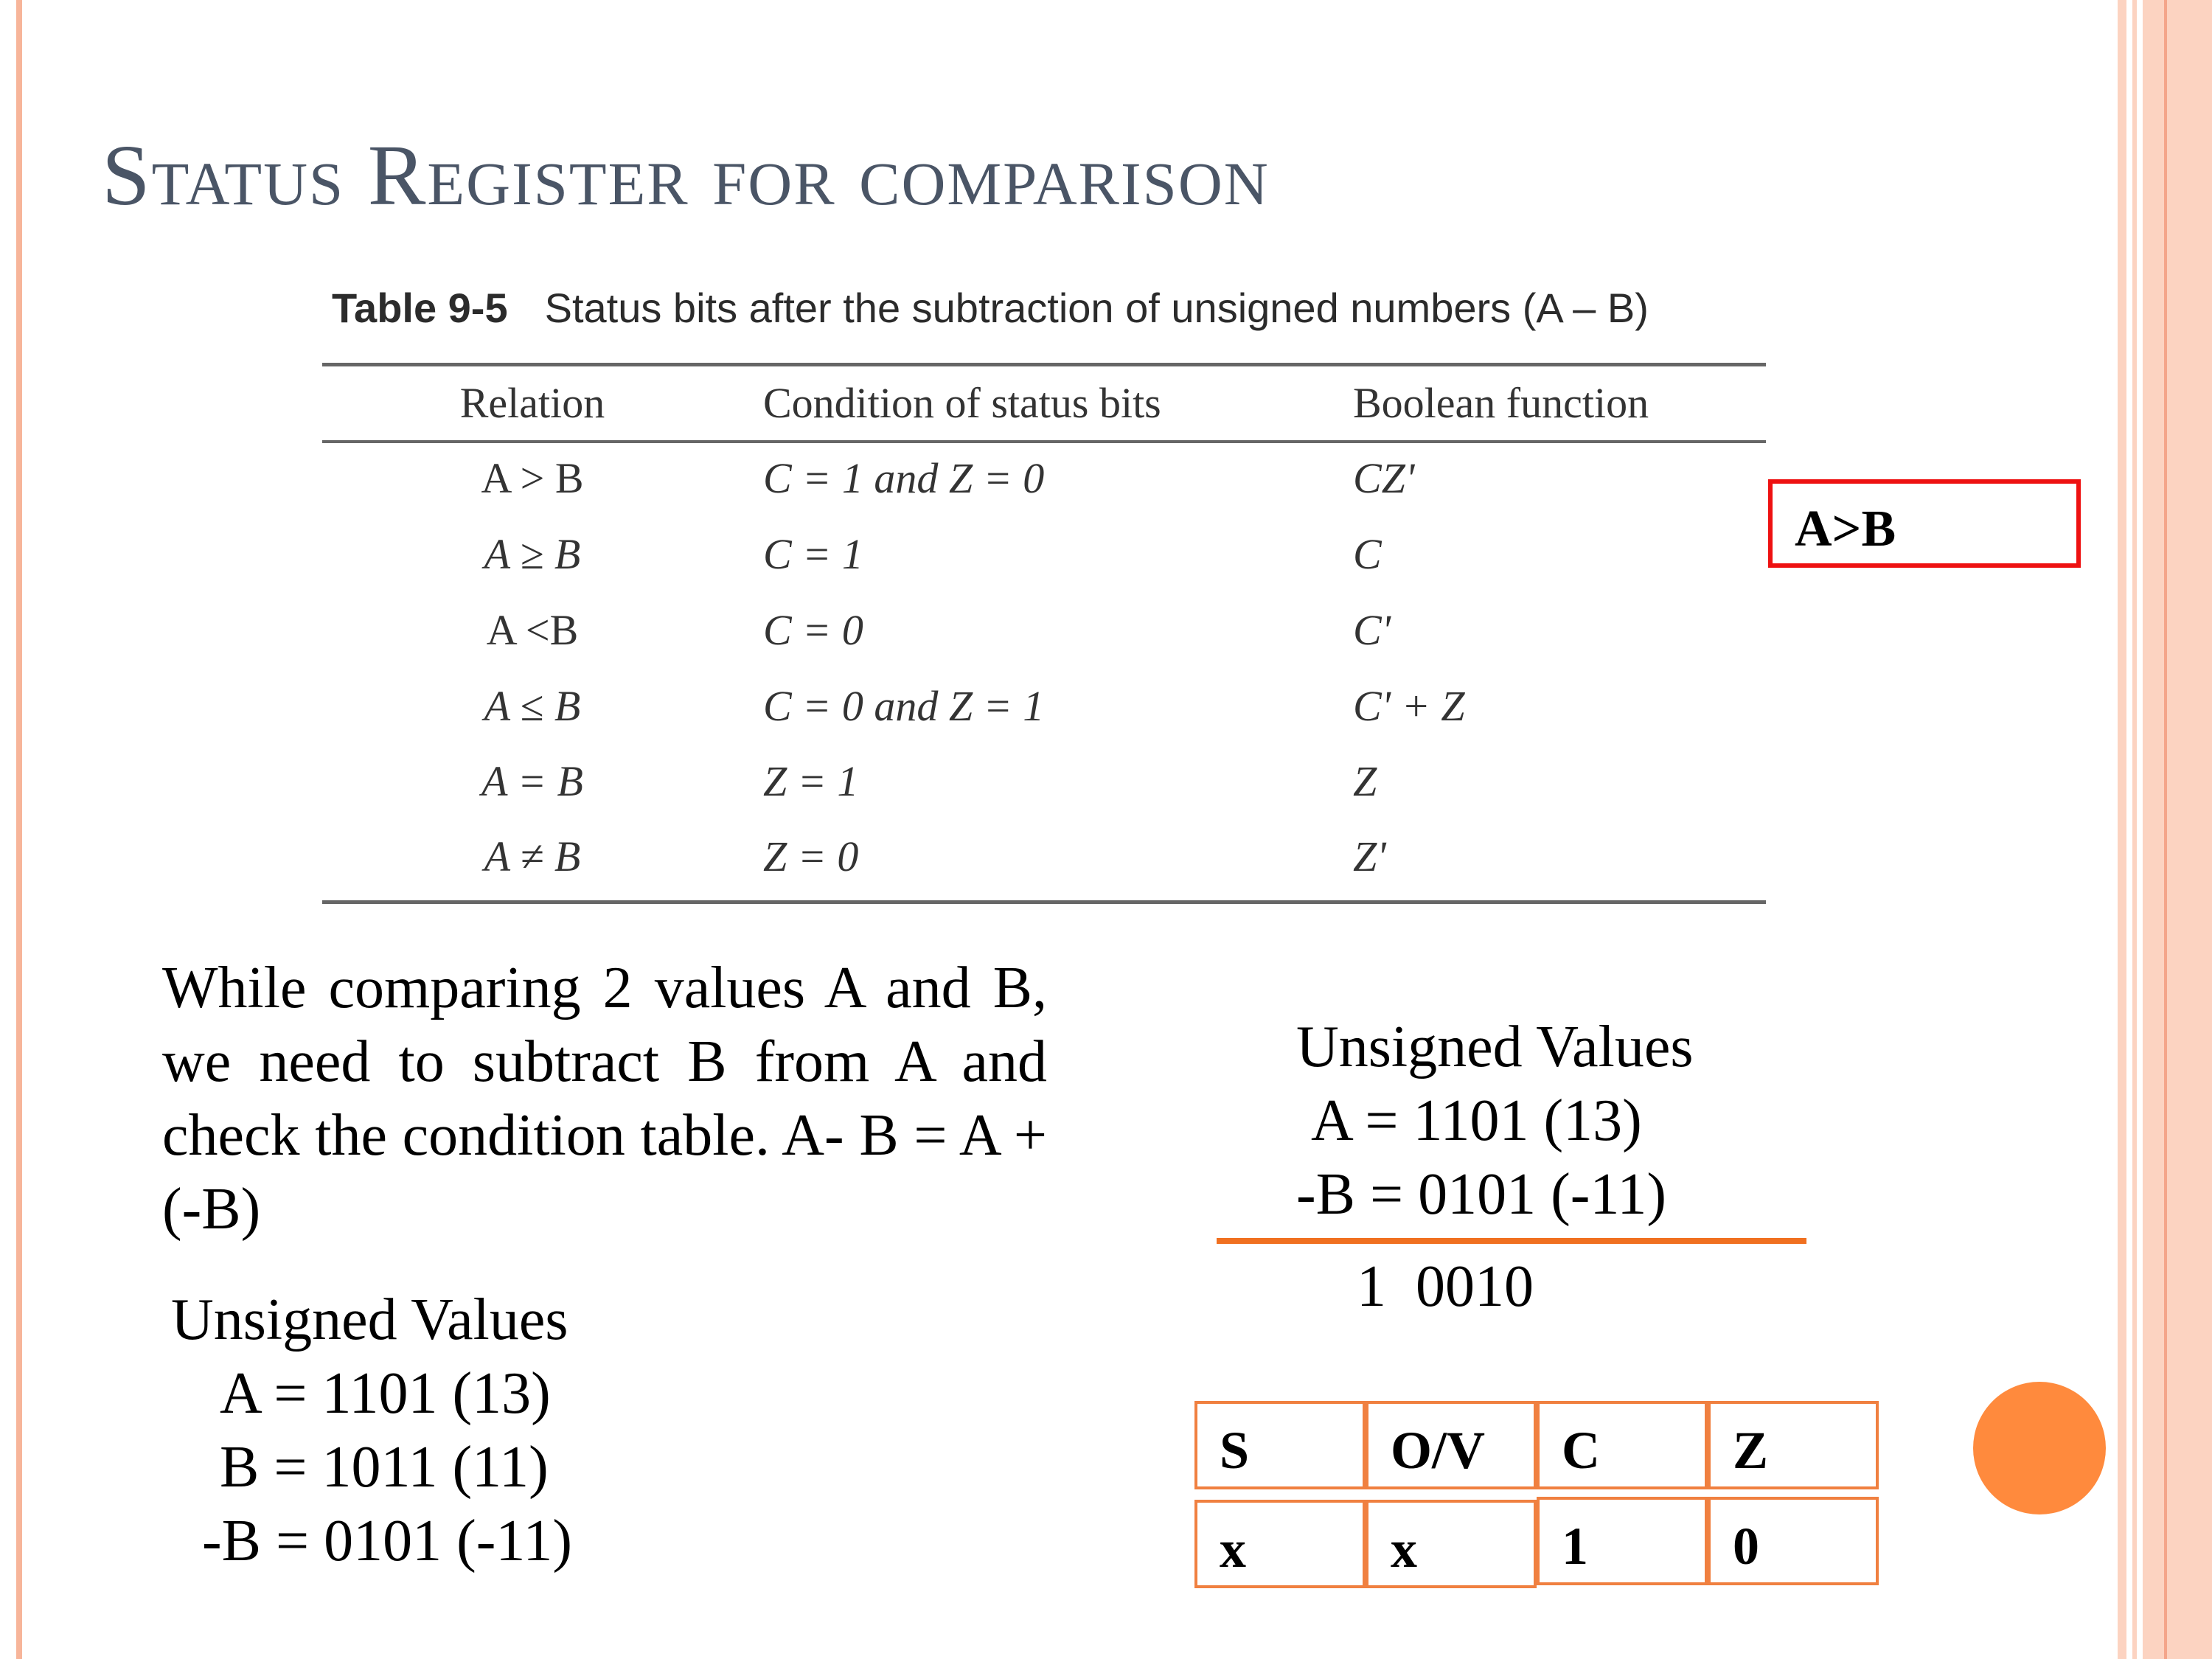  I want to click on table-caption-number: Table 9-5, so click(420, 308).